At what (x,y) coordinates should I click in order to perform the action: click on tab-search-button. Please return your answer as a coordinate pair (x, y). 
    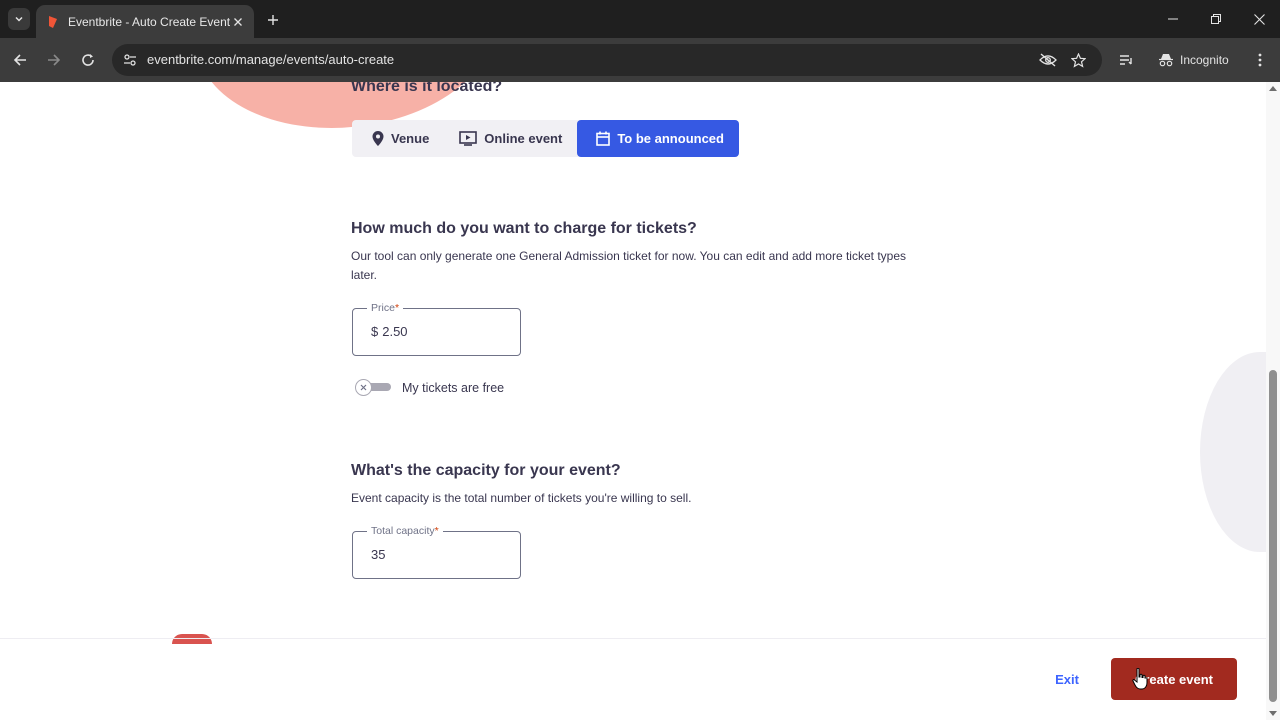
    Looking at the image, I should click on (19, 19).